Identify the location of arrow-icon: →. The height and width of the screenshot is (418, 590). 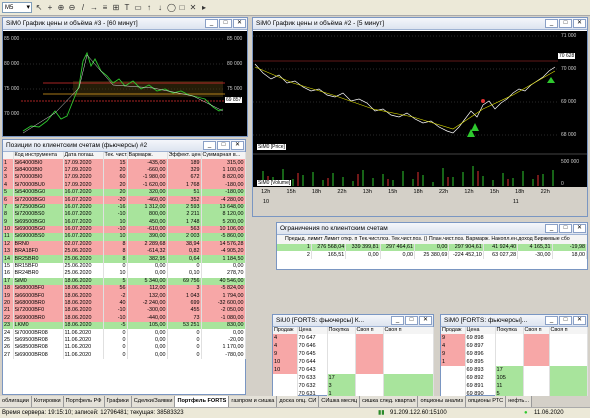
(94, 8).